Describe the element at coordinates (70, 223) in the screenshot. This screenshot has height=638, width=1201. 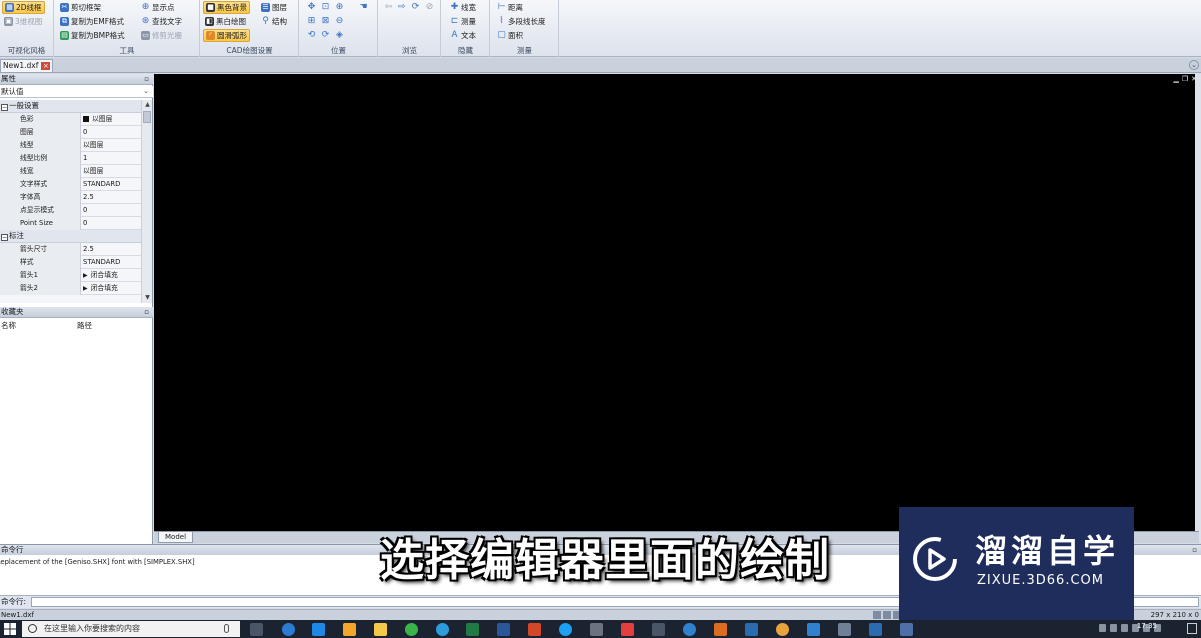
I see `property-row: Point Size 0` at that location.